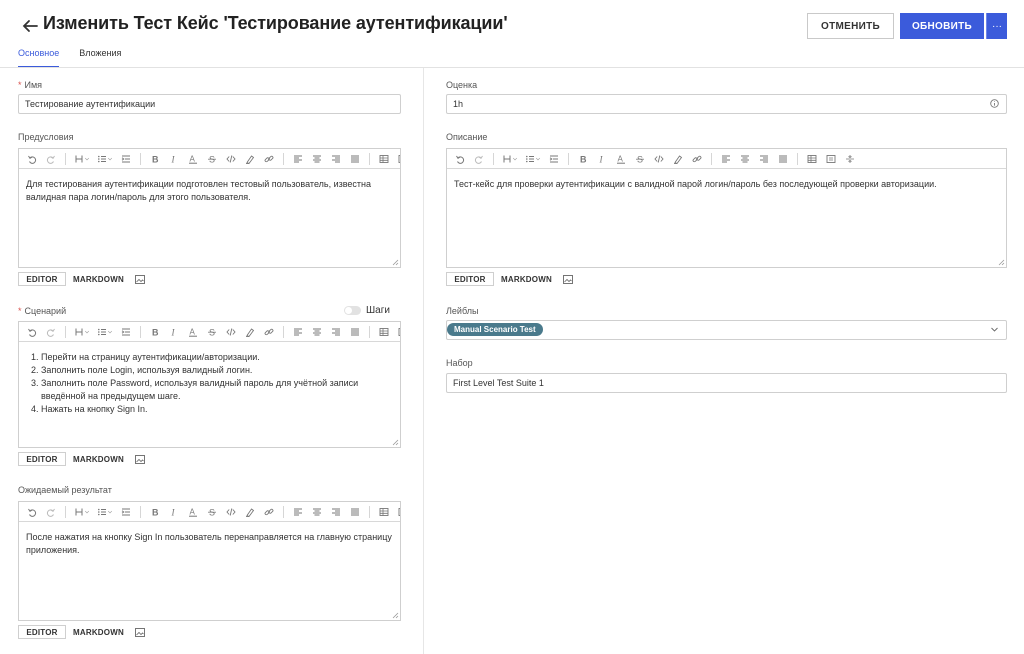 The image size is (1024, 654). What do you see at coordinates (994, 329) in the screenshot?
I see `chevron-down-icon` at bounding box center [994, 329].